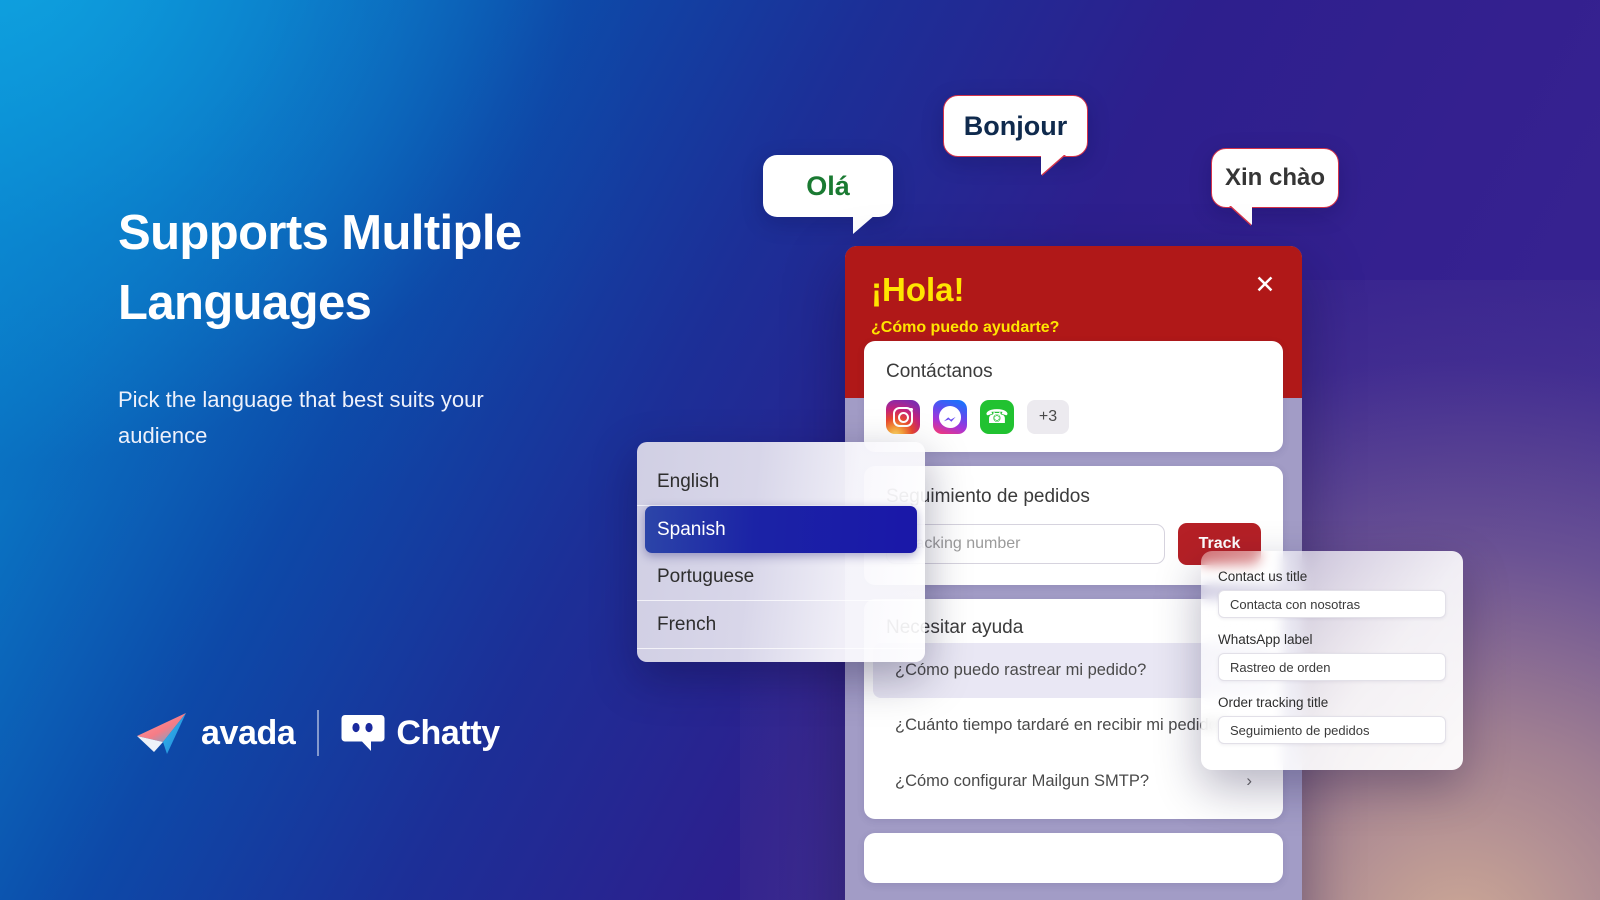 This screenshot has height=900, width=1600. I want to click on chatty-wordmark: Chatty, so click(448, 732).